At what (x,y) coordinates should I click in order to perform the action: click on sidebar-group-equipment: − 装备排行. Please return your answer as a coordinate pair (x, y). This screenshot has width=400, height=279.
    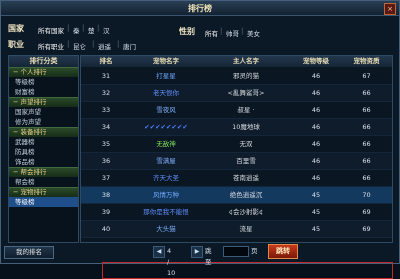
    Looking at the image, I should click on (43, 132).